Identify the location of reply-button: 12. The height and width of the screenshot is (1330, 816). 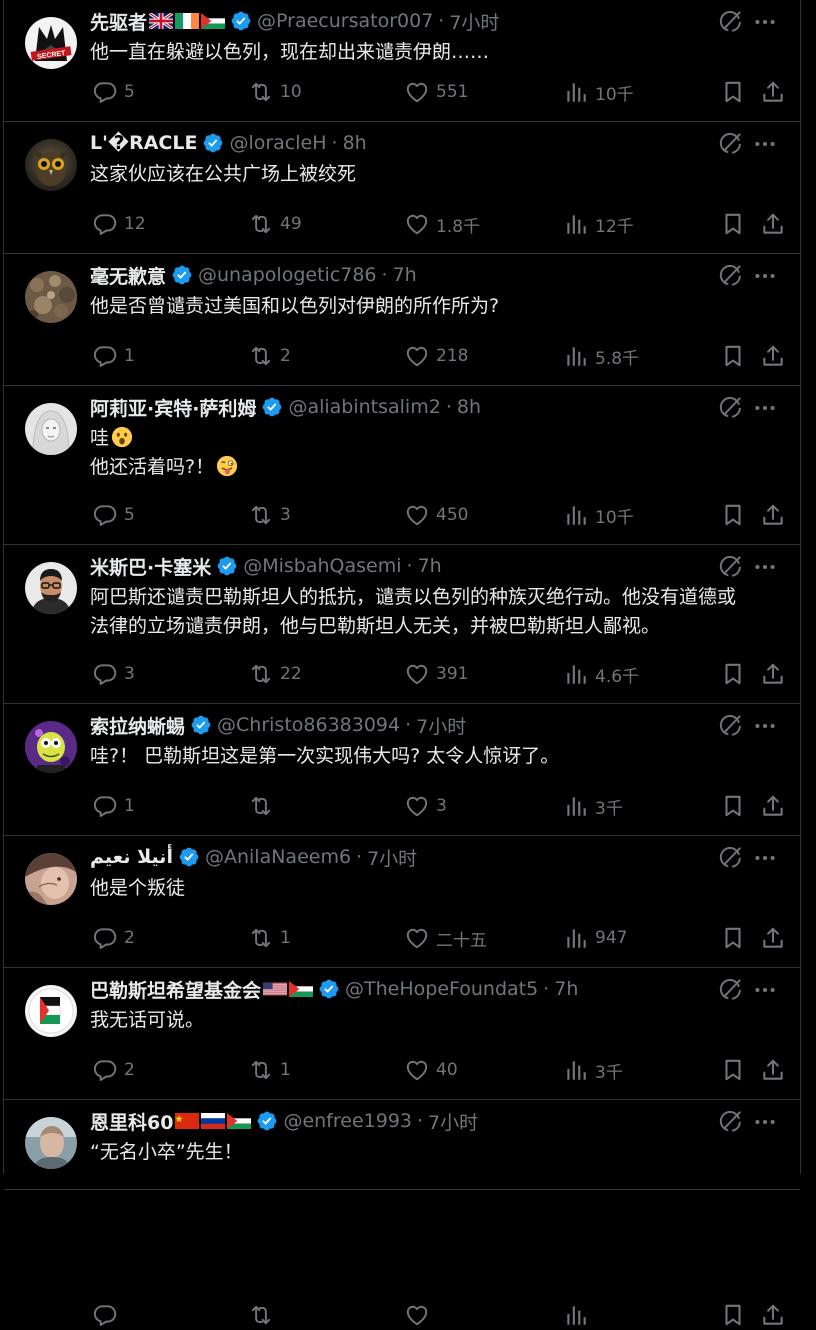
(119, 224).